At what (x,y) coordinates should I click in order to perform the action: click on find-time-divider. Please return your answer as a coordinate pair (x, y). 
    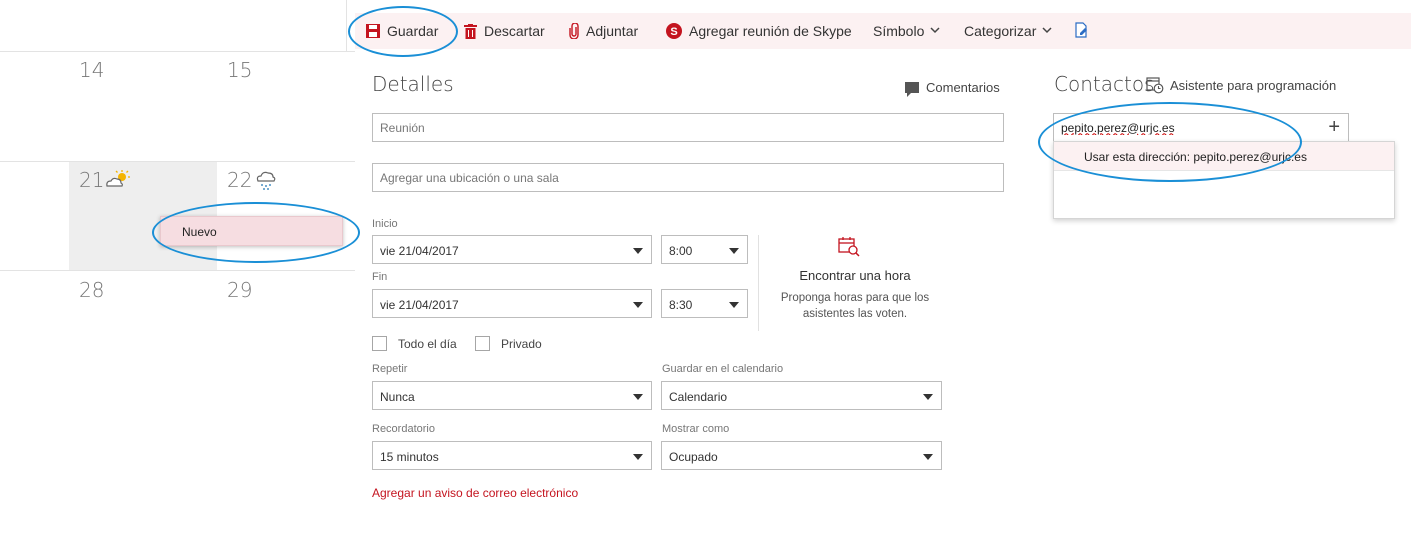
    Looking at the image, I should click on (758, 283).